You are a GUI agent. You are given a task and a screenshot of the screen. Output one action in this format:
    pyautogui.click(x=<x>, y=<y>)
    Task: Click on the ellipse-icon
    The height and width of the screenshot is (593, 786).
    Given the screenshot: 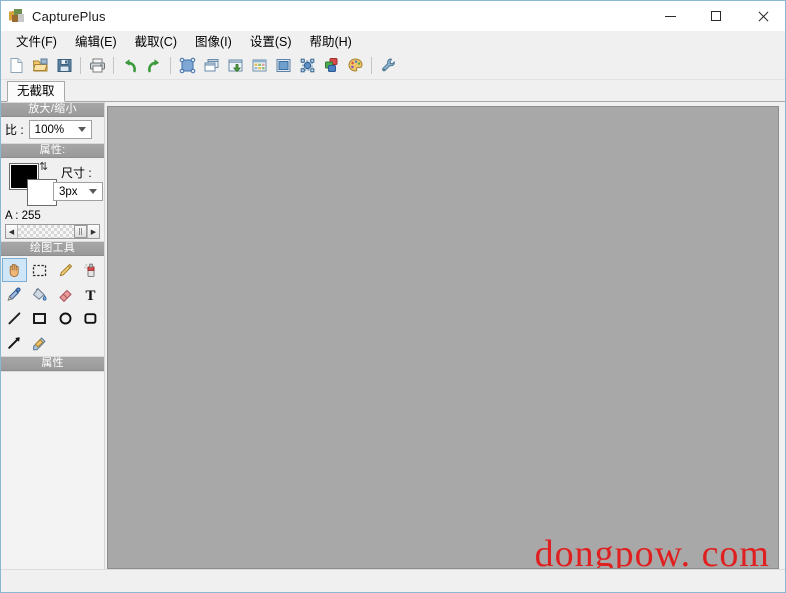 What is the action you would take?
    pyautogui.click(x=65, y=318)
    